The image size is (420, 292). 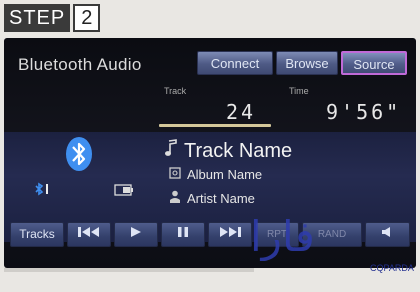 I want to click on track-name-row: Track Name, so click(x=228, y=151).